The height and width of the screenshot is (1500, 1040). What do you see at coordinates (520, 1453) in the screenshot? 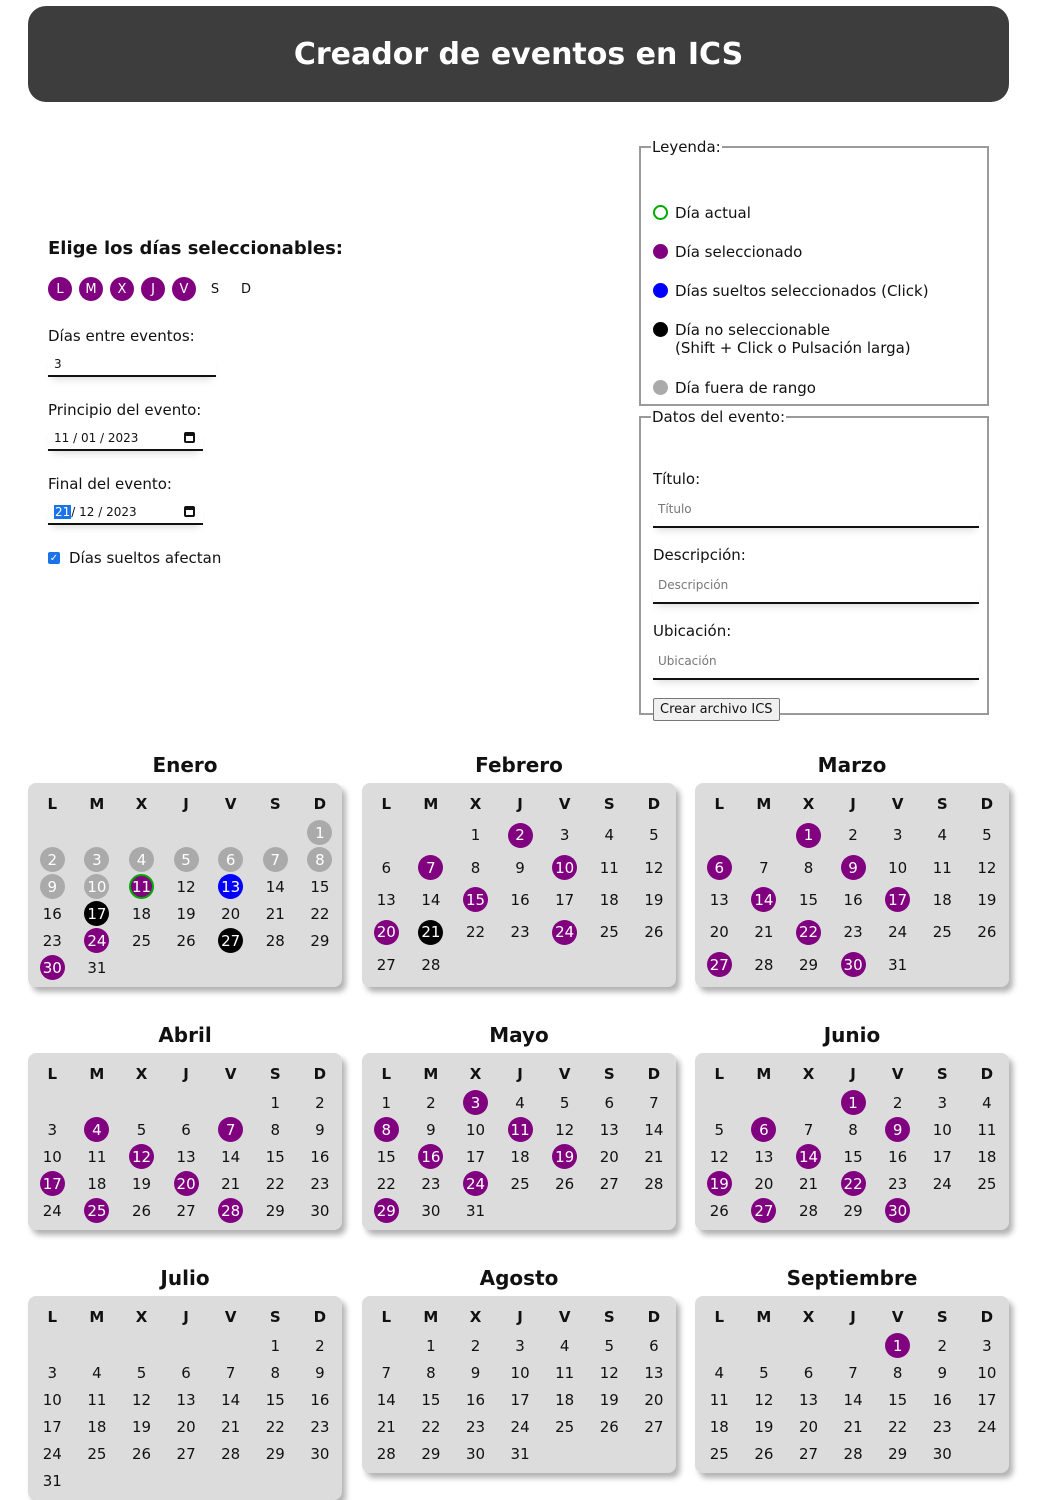
I see `day-cell: 31` at bounding box center [520, 1453].